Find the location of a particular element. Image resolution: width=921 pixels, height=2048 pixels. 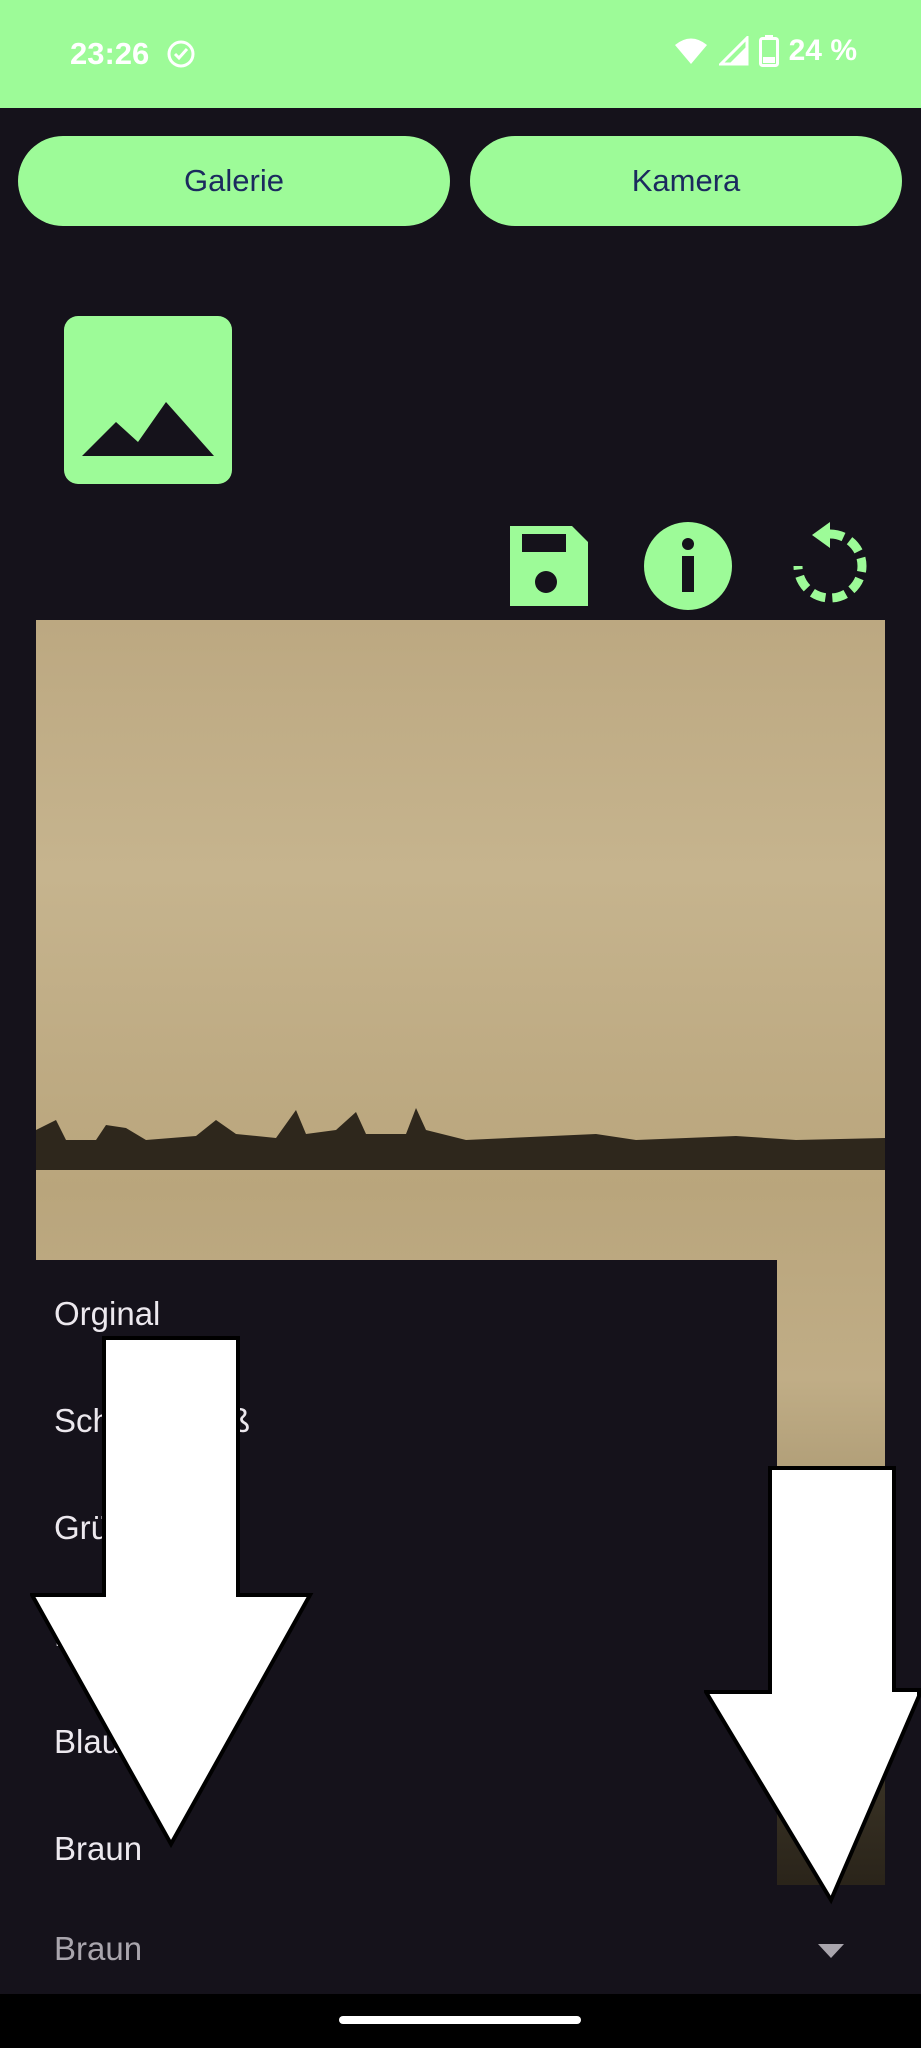

city-skyline is located at coordinates (460, 1139).